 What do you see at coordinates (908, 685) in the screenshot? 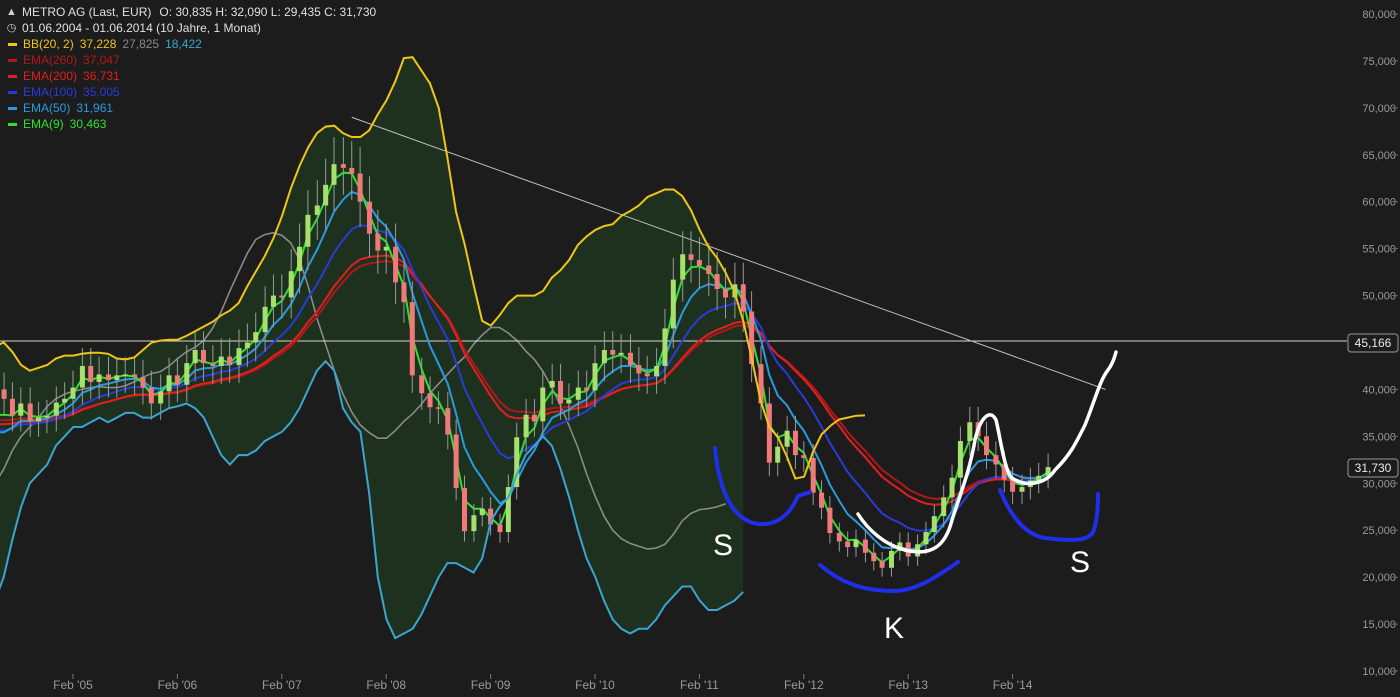
I see `x-tick-label: Feb '13` at bounding box center [908, 685].